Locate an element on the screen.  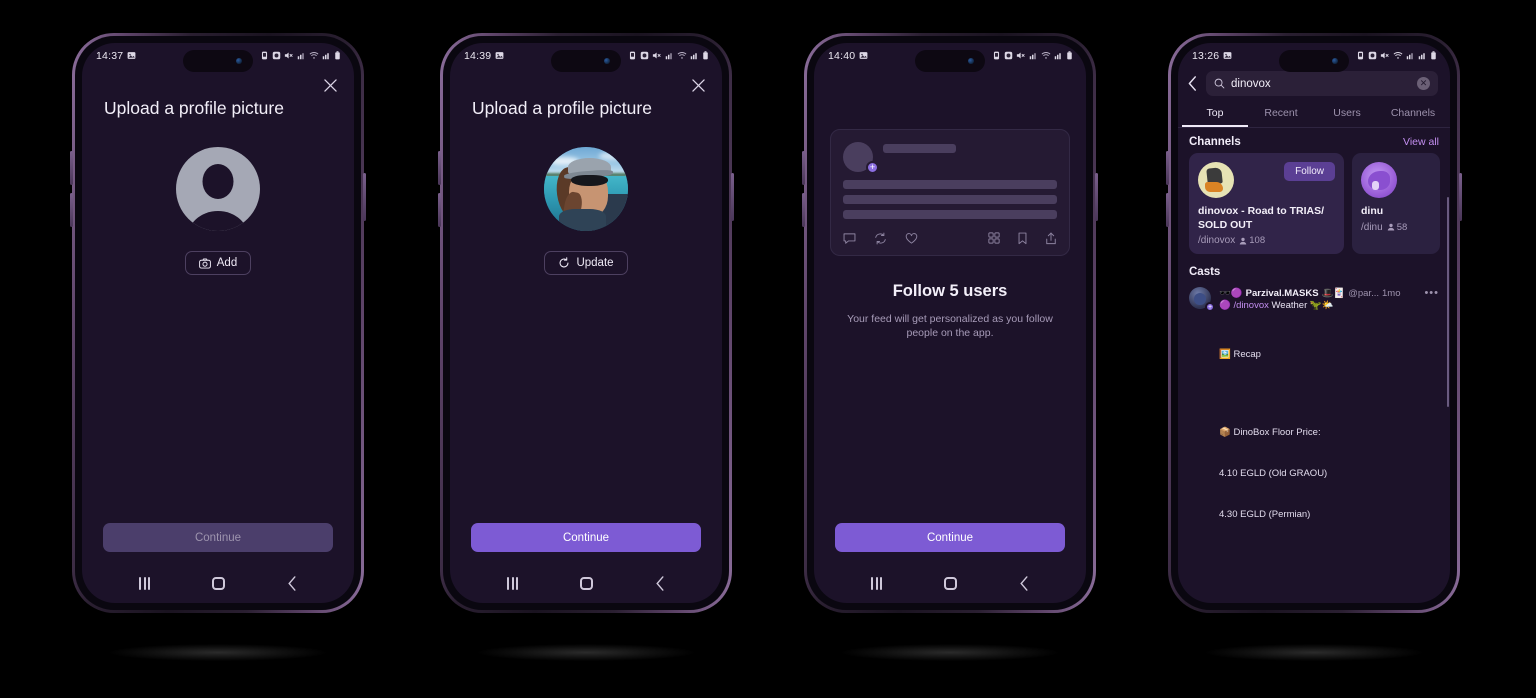
tab-top: Top is located at coordinates (1215, 113).